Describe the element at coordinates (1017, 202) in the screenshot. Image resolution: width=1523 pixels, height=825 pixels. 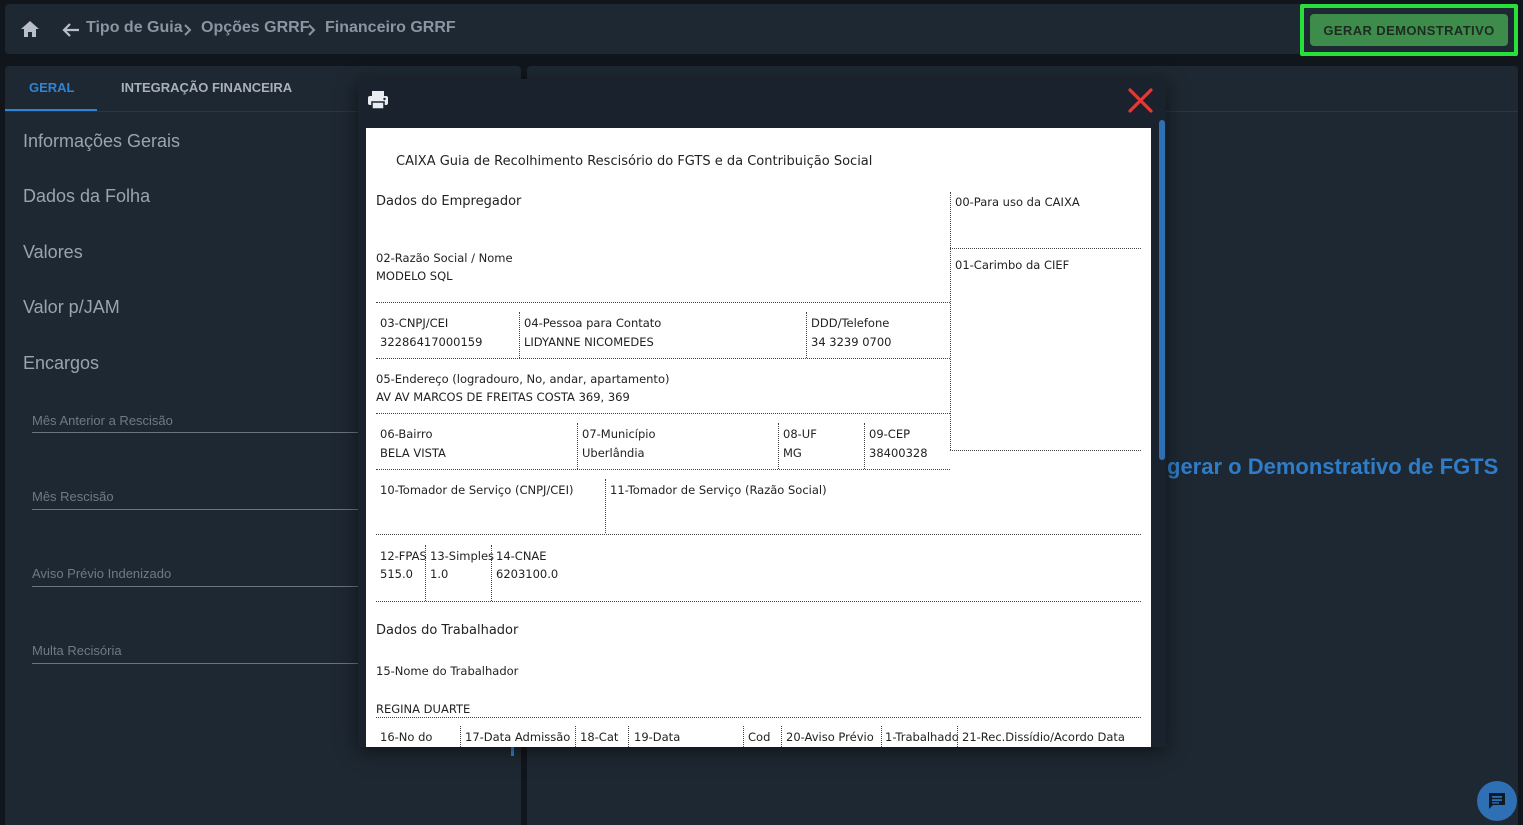
I see `caixa-use-label: 00-Para uso da CAIXA` at that location.